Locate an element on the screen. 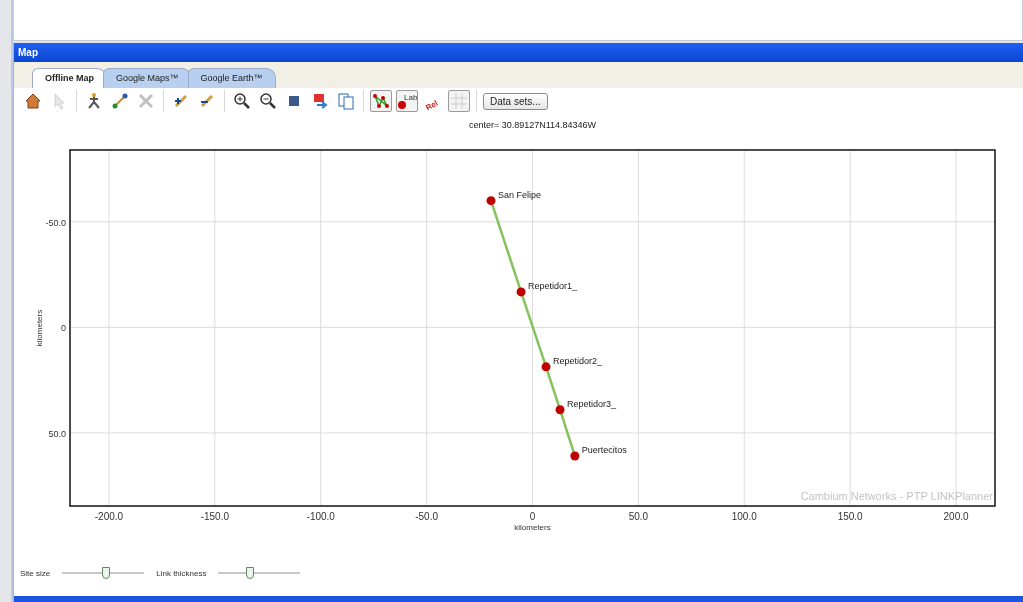  chart-title: center= 30.89127N114.84346W is located at coordinates (532, 125).